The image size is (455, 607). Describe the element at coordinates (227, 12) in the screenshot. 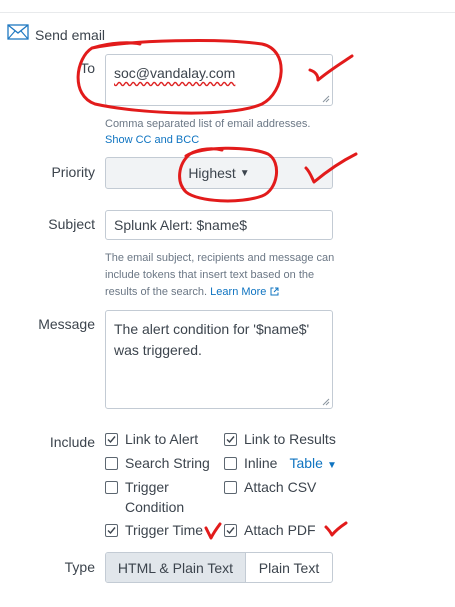

I see `top-divider` at that location.